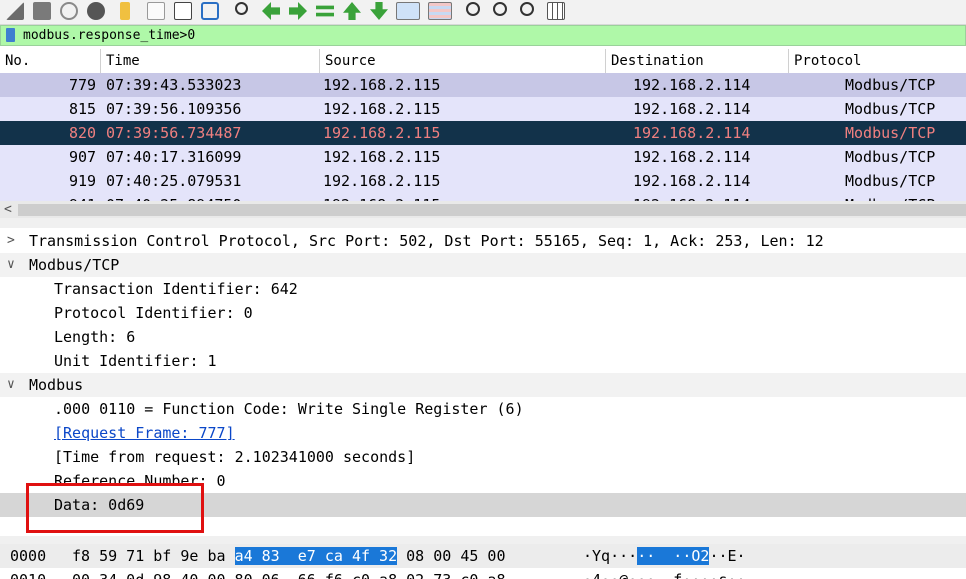  Describe the element at coordinates (483, 265) in the screenshot. I see `tree-item-modbus-tcp: ∨ Modbus/TCP` at that location.